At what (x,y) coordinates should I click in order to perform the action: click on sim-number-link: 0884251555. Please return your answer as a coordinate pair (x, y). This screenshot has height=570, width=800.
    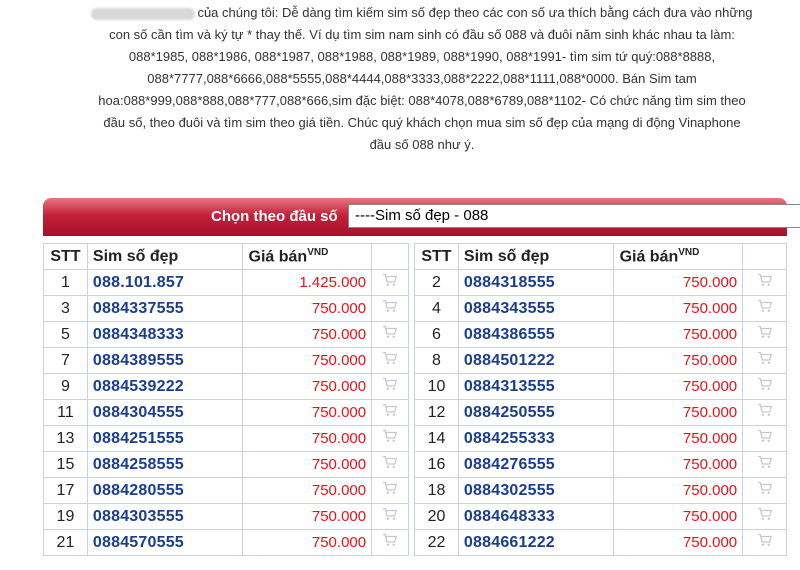
    Looking at the image, I should click on (164, 438).